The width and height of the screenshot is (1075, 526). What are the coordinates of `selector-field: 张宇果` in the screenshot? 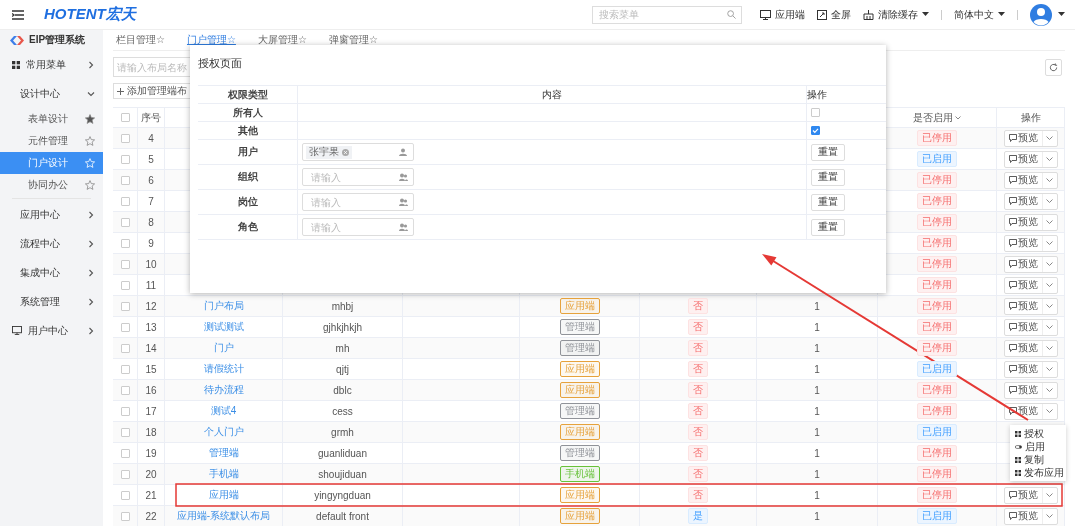 It's located at (358, 152).